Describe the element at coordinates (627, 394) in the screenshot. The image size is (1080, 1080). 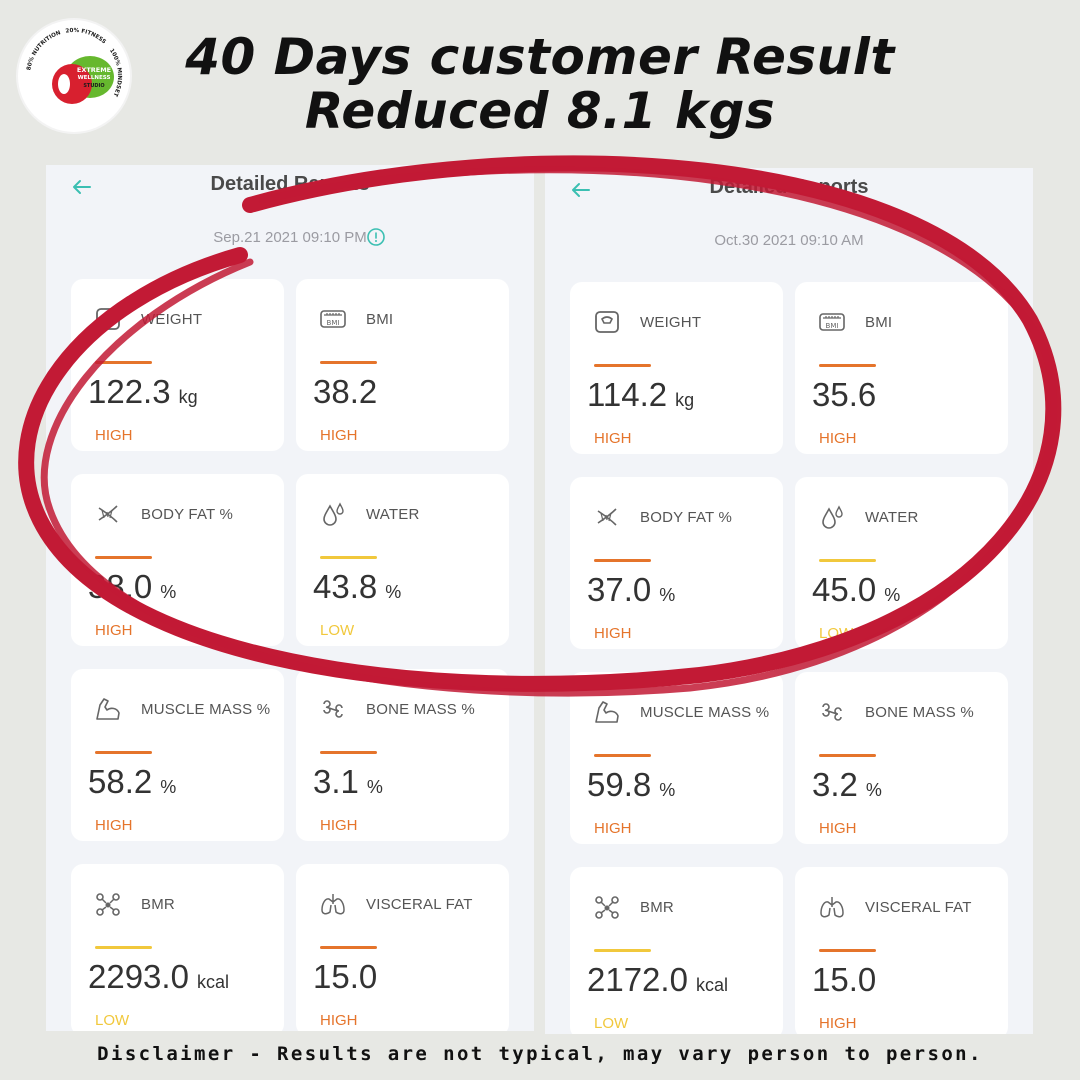
I see `metric-number: 114.2` at that location.